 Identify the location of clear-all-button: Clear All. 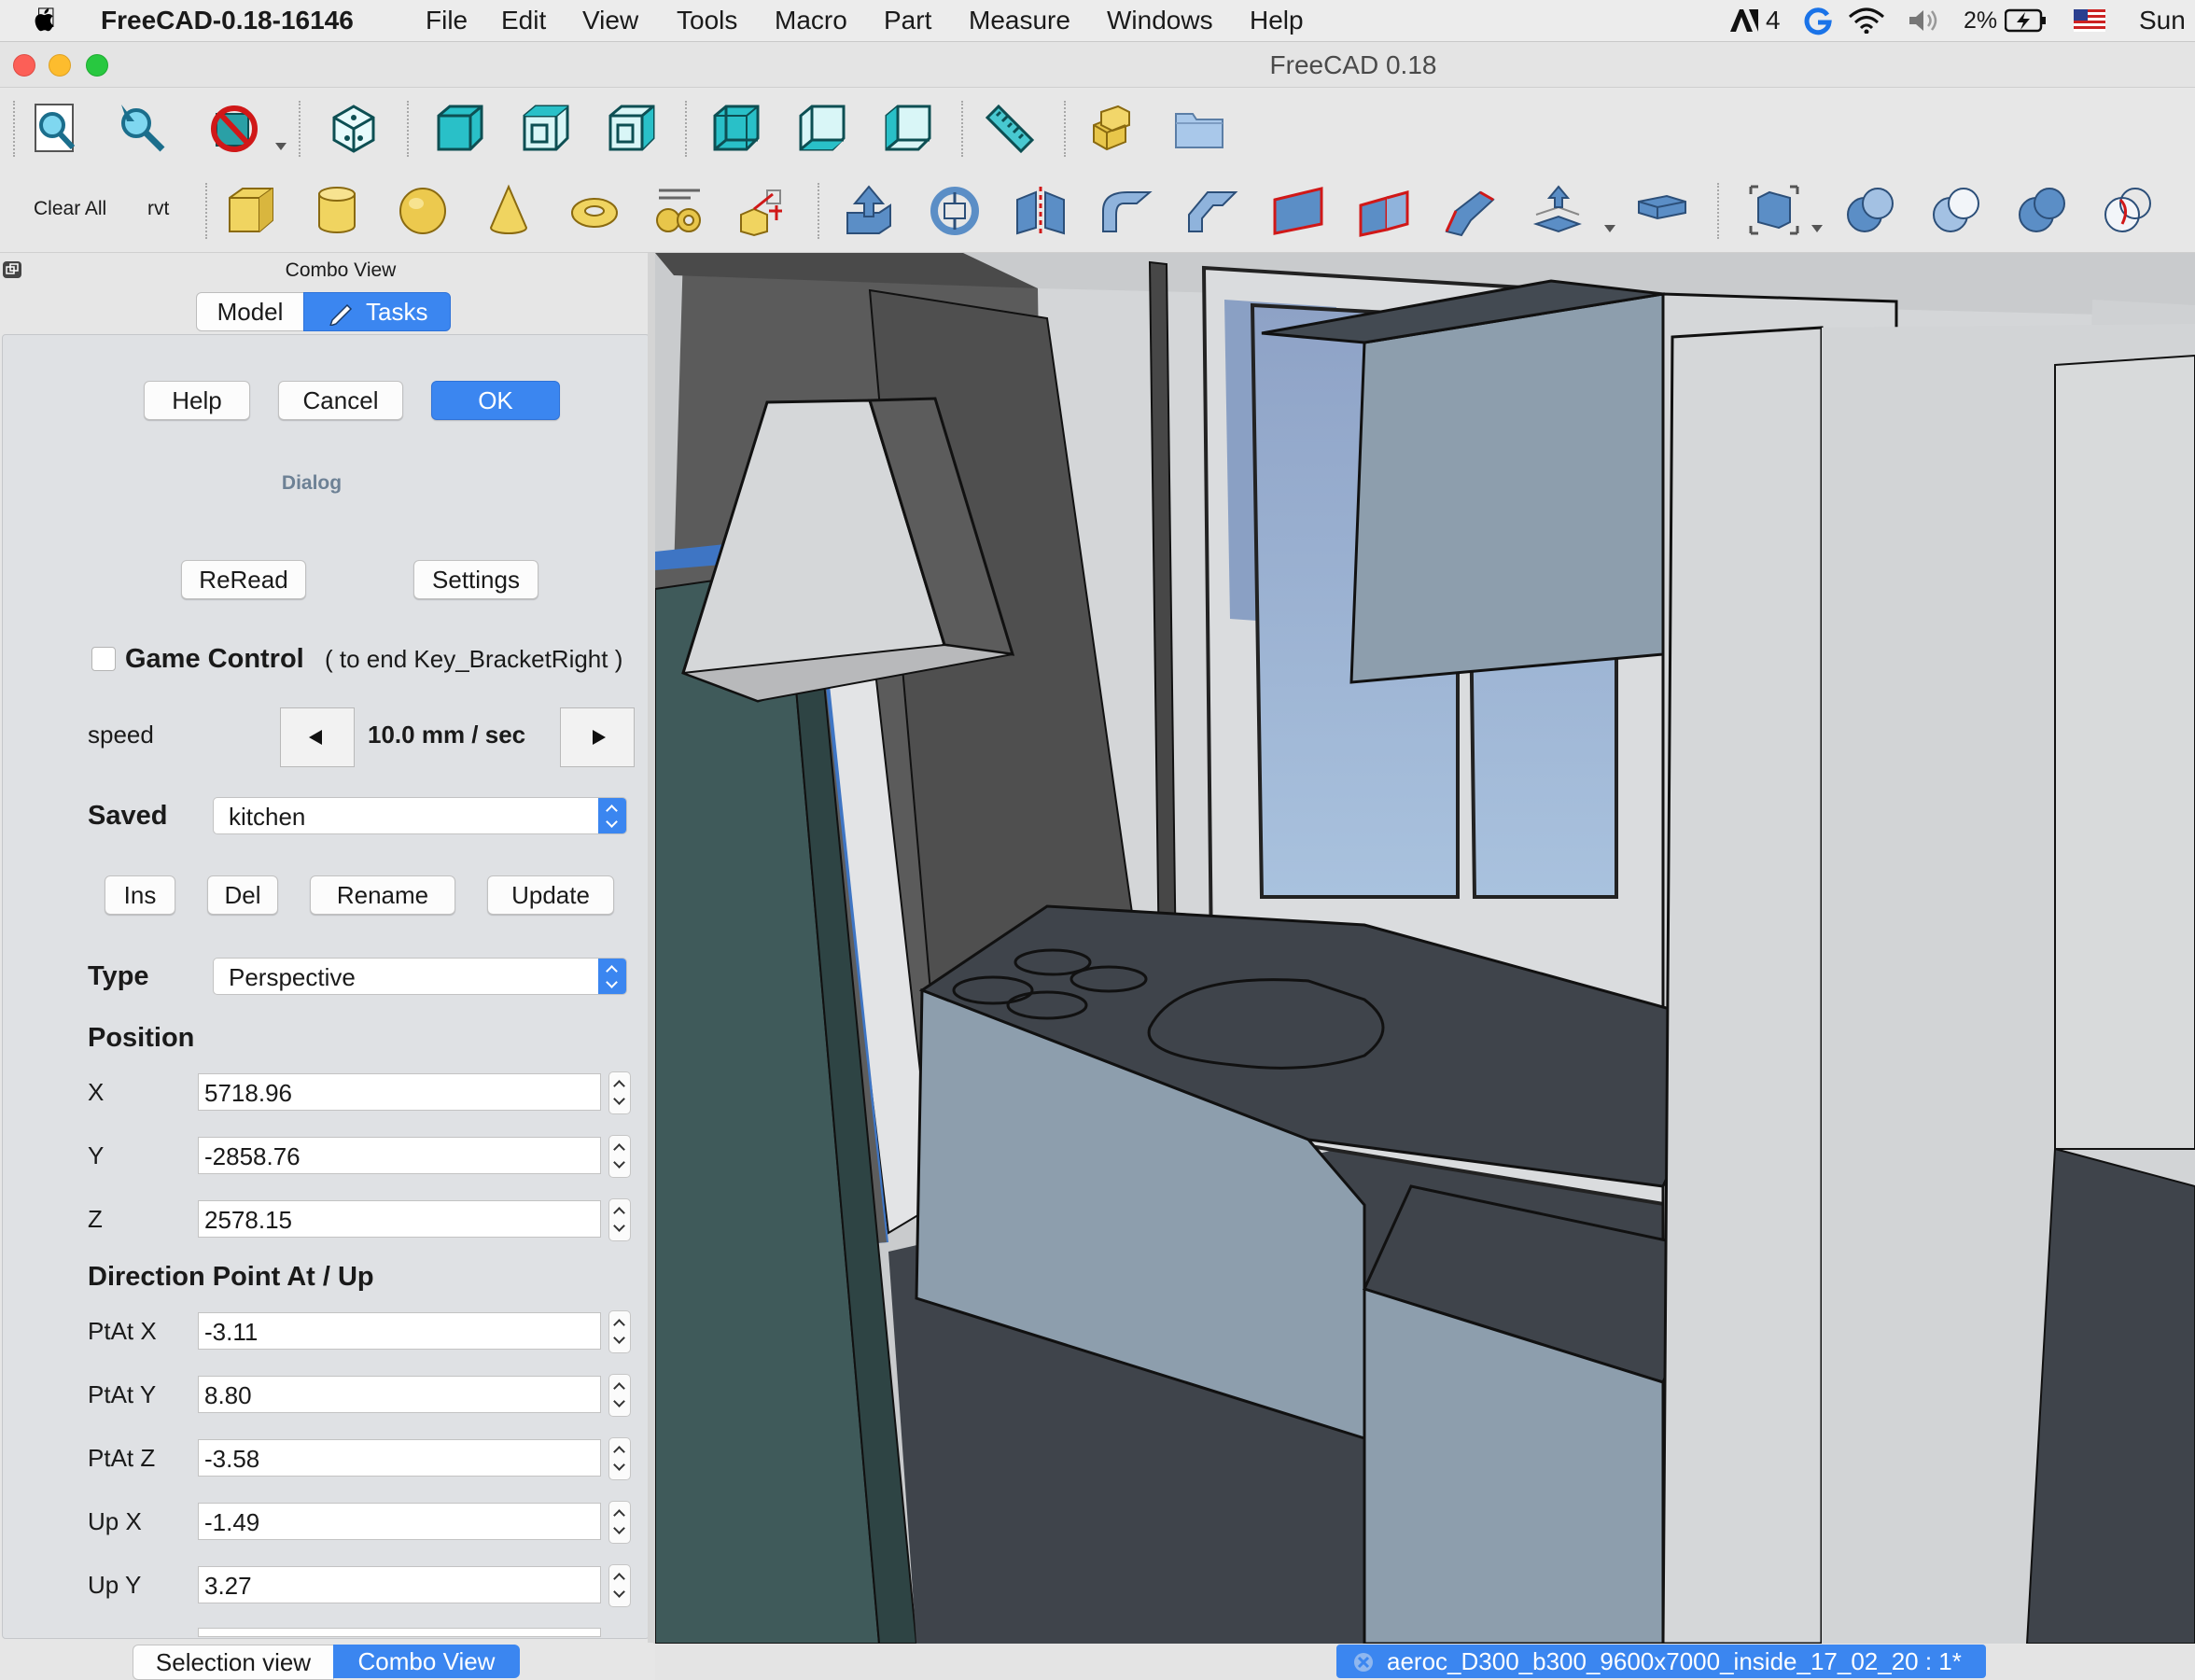
(70, 209).